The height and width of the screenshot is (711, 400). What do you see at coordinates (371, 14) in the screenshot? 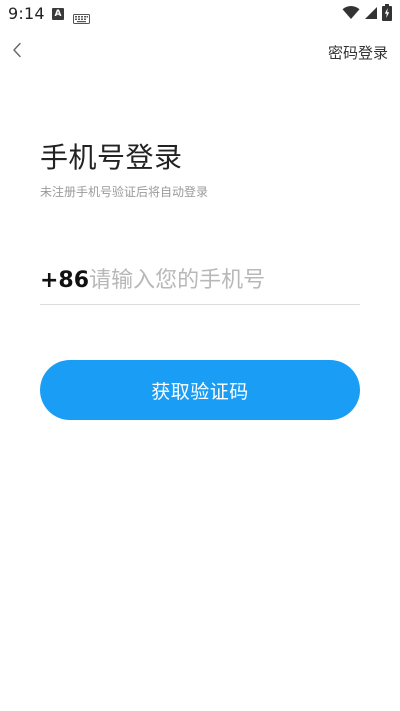
I see `signal-icon` at bounding box center [371, 14].